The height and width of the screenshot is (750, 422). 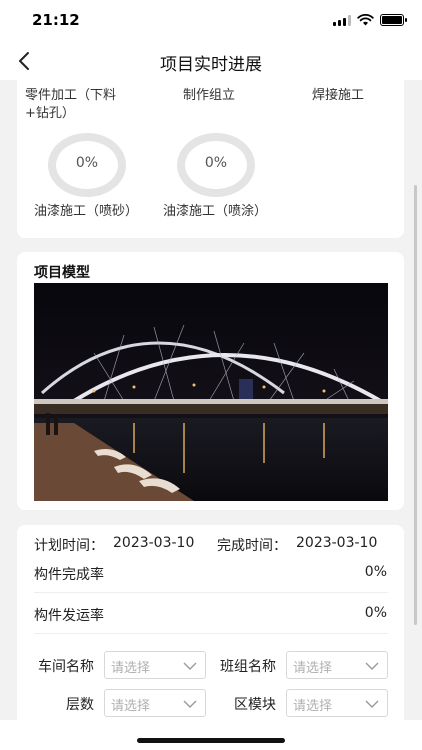 What do you see at coordinates (365, 20) in the screenshot?
I see `wifi-icon` at bounding box center [365, 20].